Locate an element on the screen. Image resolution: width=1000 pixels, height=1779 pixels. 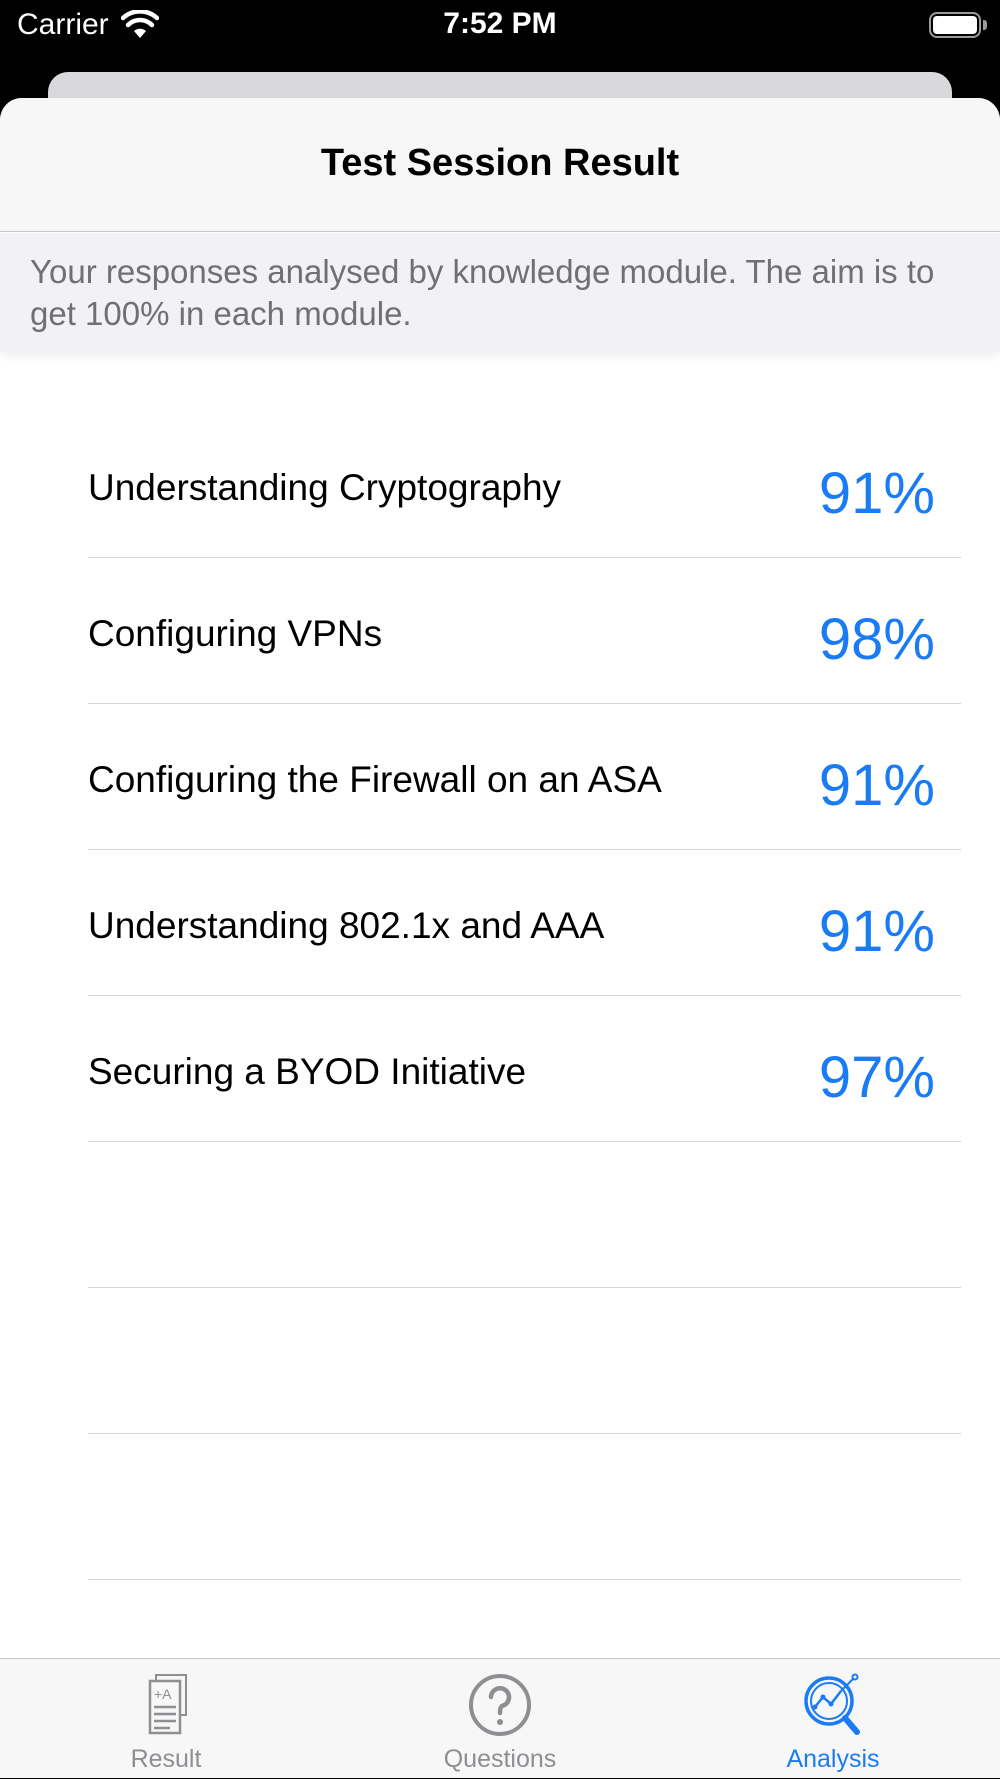
module-row: Understanding Cryptography 91% is located at coordinates (524, 444).